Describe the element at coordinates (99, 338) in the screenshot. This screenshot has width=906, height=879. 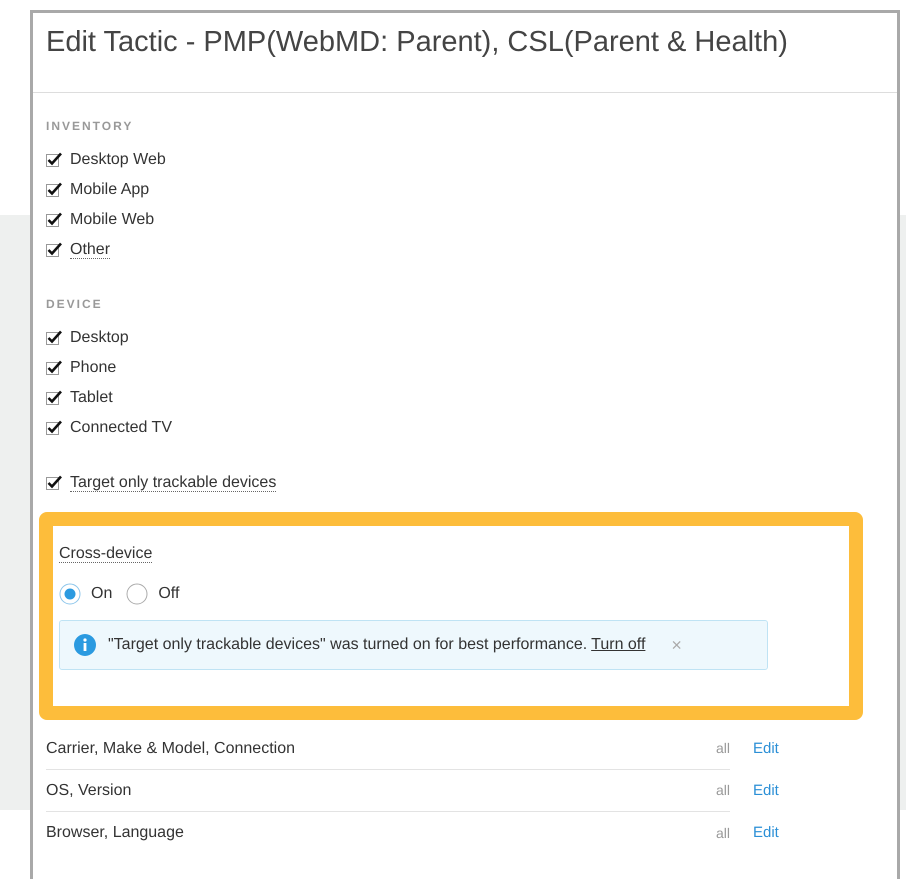
I see `option-label: Desktop` at that location.